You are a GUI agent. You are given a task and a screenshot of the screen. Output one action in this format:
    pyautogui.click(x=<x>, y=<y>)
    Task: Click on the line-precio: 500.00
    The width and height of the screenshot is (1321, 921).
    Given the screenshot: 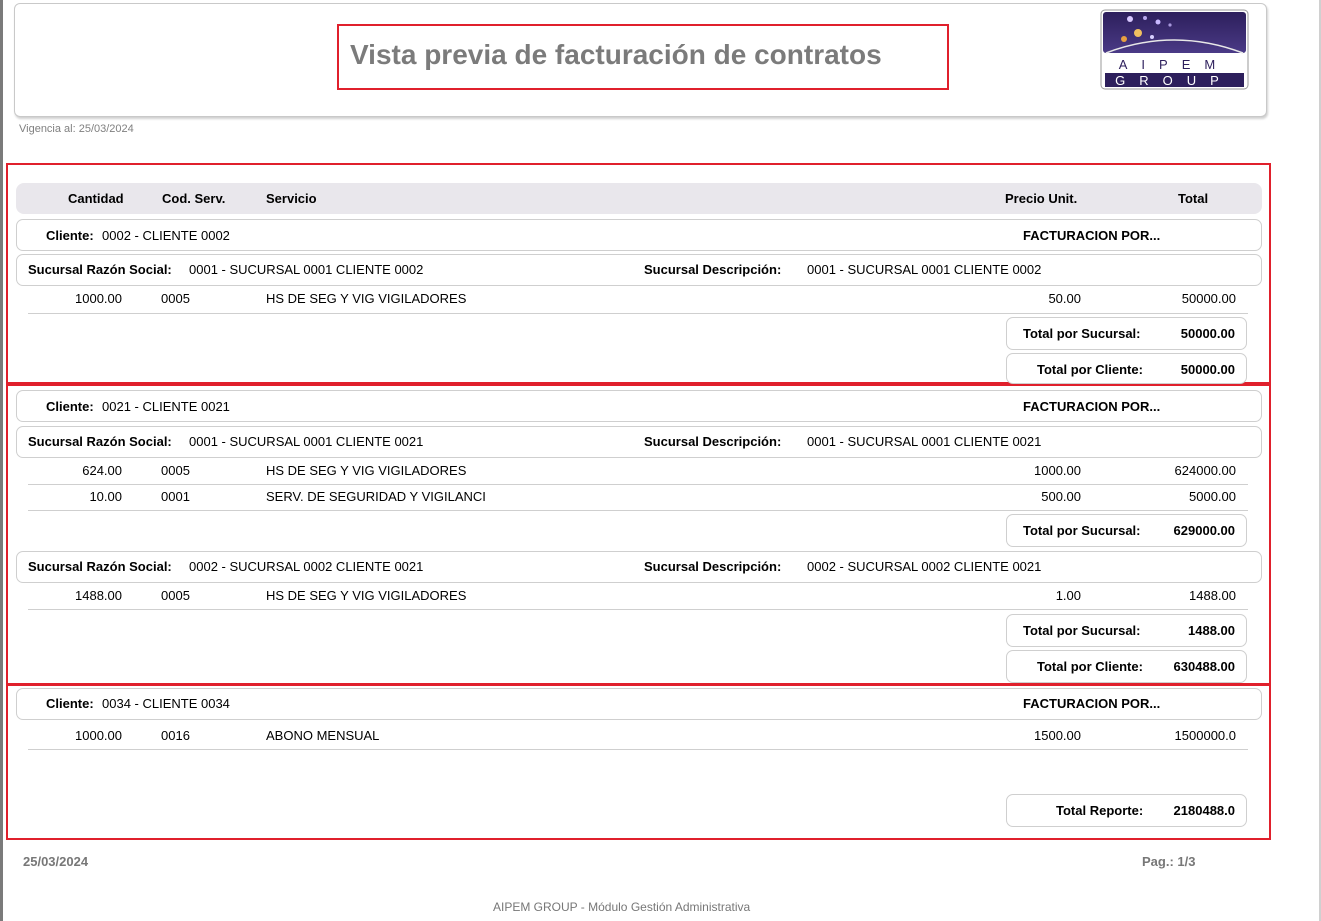 What is the action you would take?
    pyautogui.click(x=1061, y=496)
    